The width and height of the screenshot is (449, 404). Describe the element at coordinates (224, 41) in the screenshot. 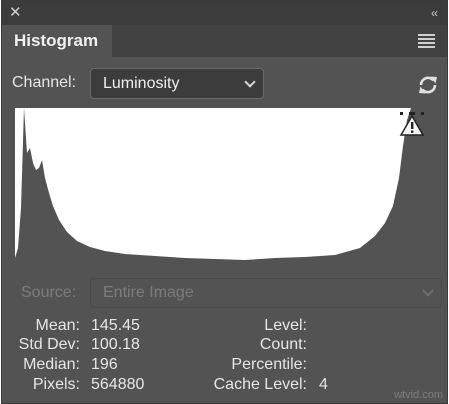

I see `tab-strip: Histogram` at that location.